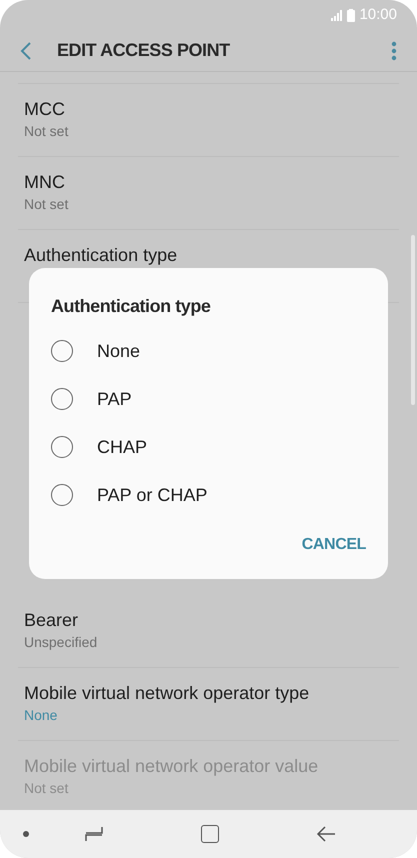 Image resolution: width=417 pixels, height=858 pixels. Describe the element at coordinates (41, 715) in the screenshot. I see `setting-value: None` at that location.